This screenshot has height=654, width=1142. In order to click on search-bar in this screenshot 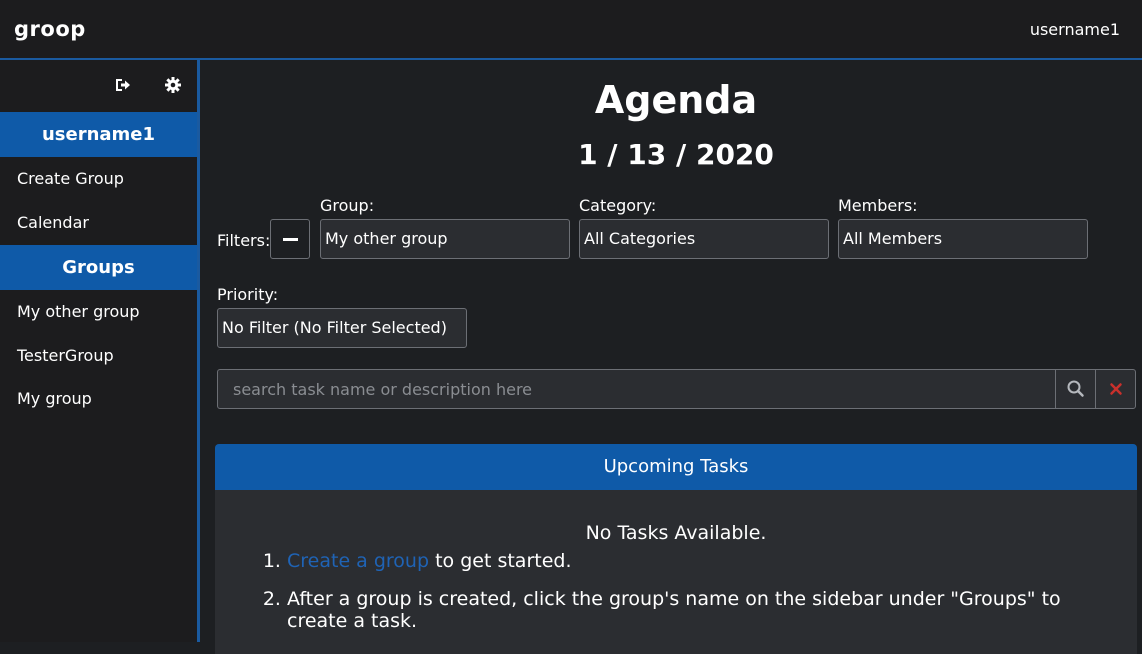, I will do `click(676, 389)`.